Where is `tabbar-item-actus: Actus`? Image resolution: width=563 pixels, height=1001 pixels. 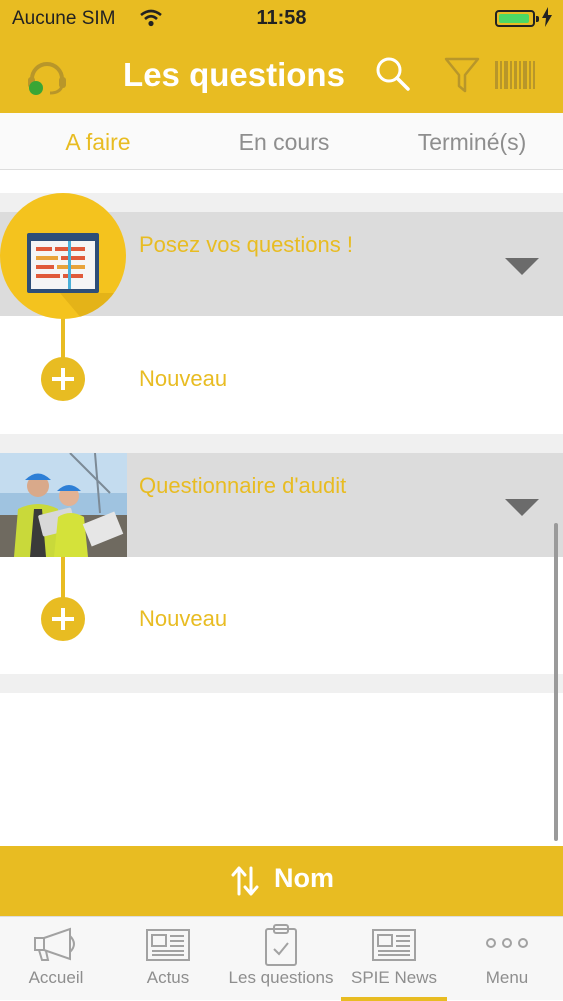
tabbar-item-actus: Actus is located at coordinates (168, 959).